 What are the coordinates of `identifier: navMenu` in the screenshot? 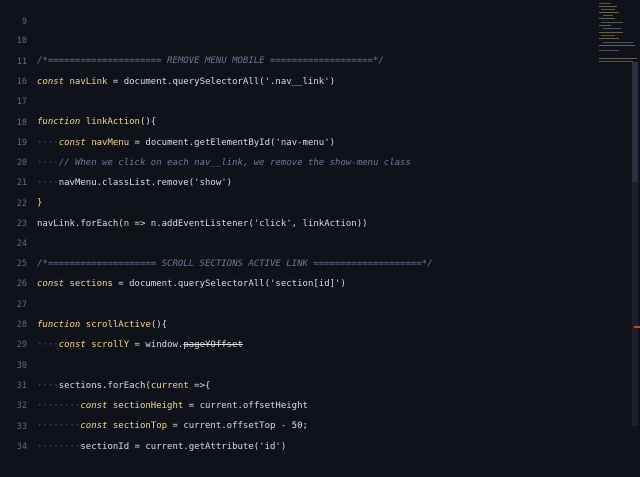 It's located at (107, 143).